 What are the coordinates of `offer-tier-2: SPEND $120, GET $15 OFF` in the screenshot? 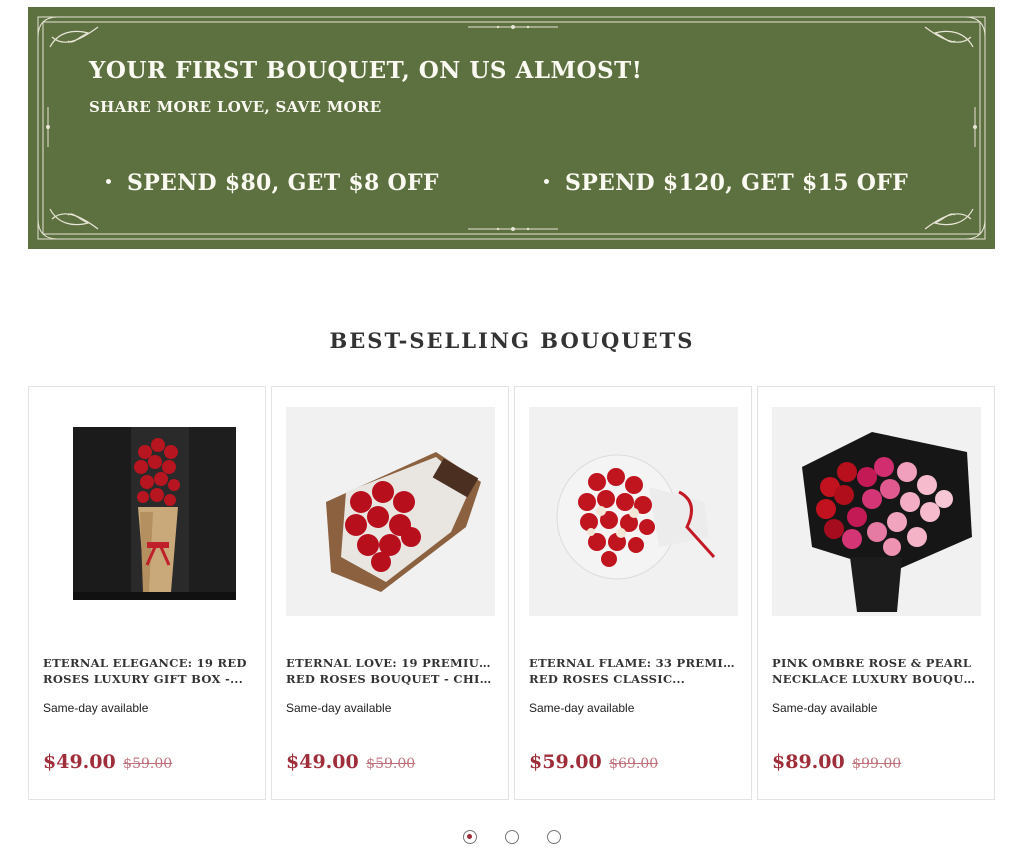 It's located at (726, 183).